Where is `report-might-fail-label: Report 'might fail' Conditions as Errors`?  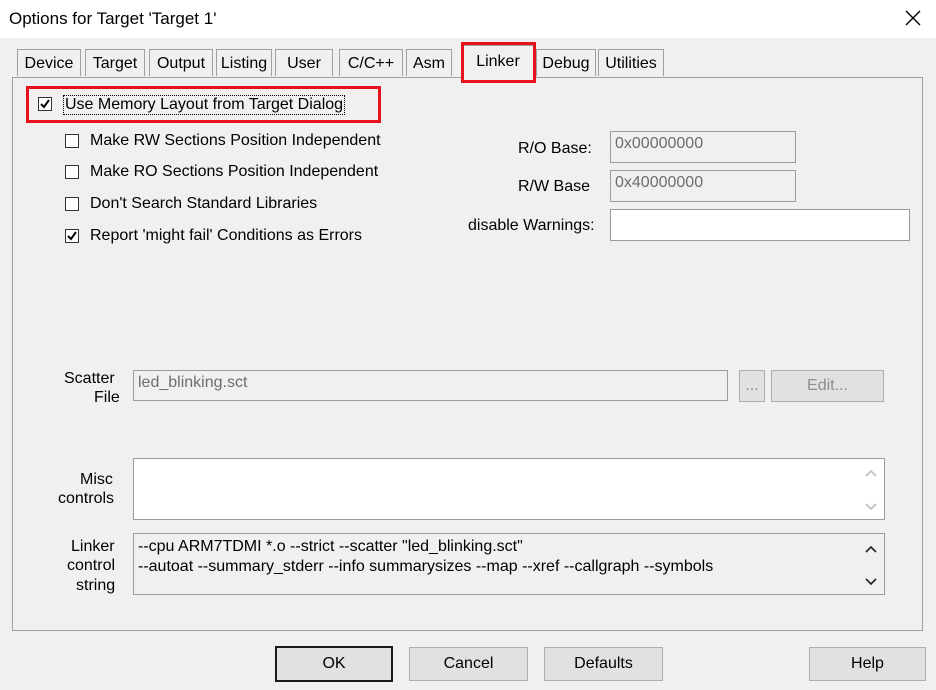
report-might-fail-label: Report 'might fail' Conditions as Errors is located at coordinates (226, 235).